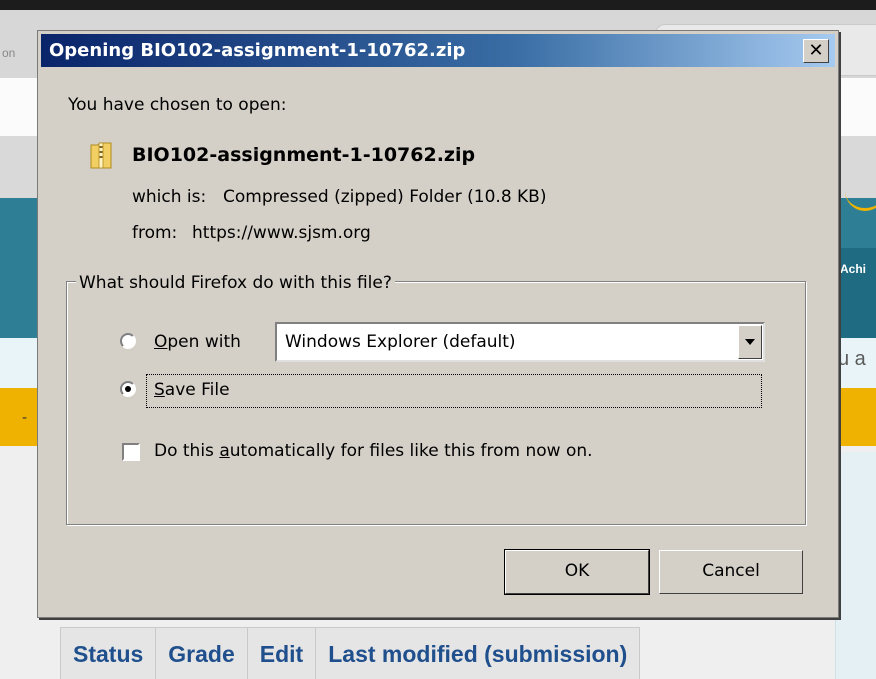  What do you see at coordinates (855, 565) in the screenshot?
I see `site-side-panel` at bounding box center [855, 565].